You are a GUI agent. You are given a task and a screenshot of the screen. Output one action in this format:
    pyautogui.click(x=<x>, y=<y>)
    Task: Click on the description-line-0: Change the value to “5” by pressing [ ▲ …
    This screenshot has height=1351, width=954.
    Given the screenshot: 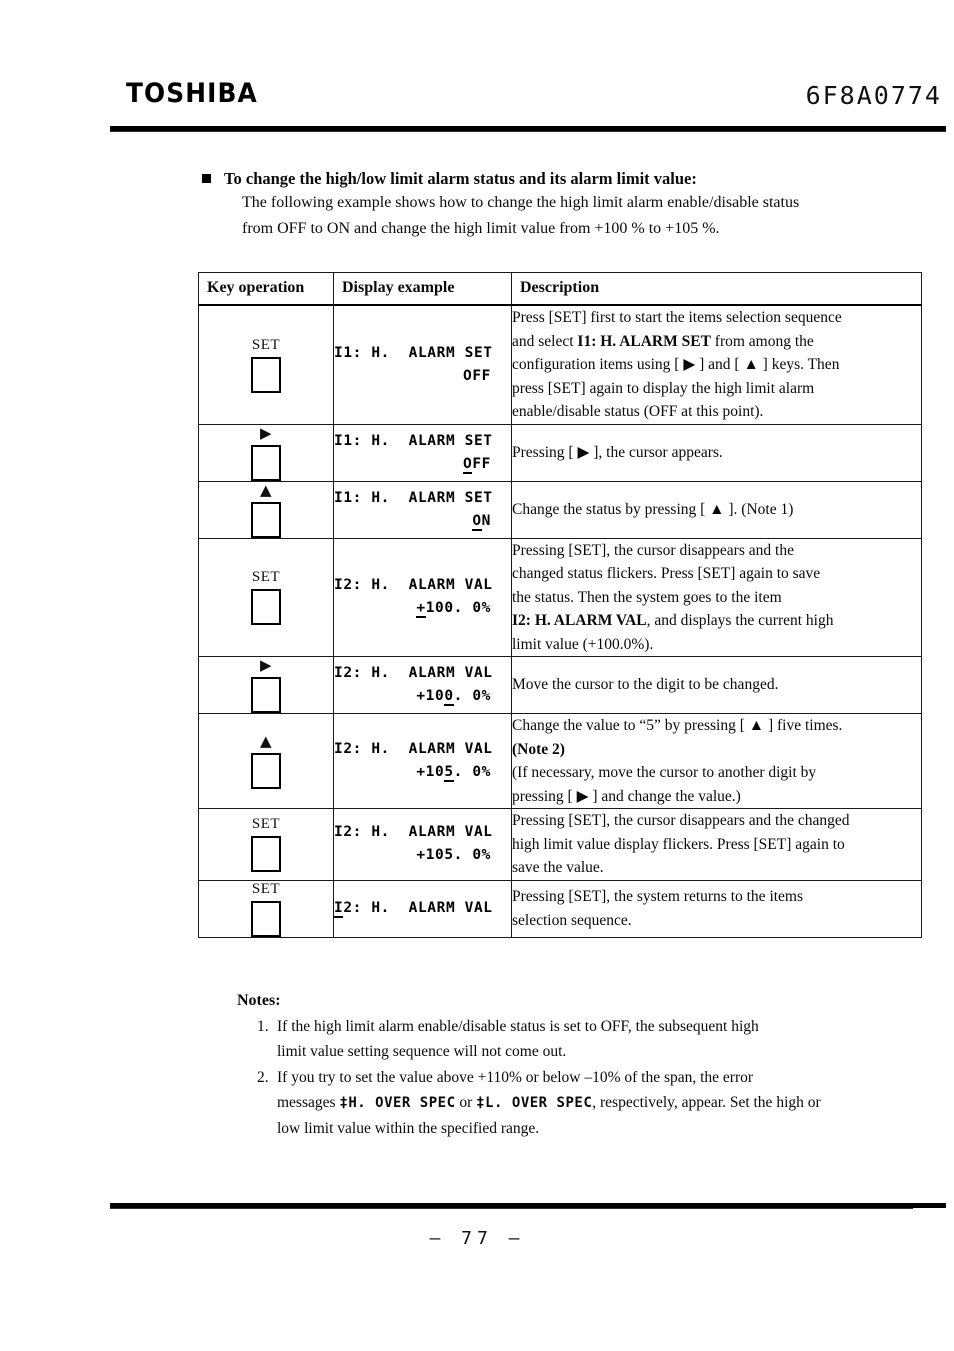 What is the action you would take?
    pyautogui.click(x=677, y=725)
    